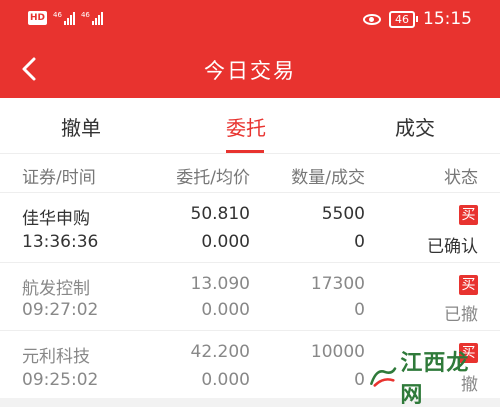 The width and height of the screenshot is (500, 407). I want to click on row-time: 09:25:02, so click(60, 380).